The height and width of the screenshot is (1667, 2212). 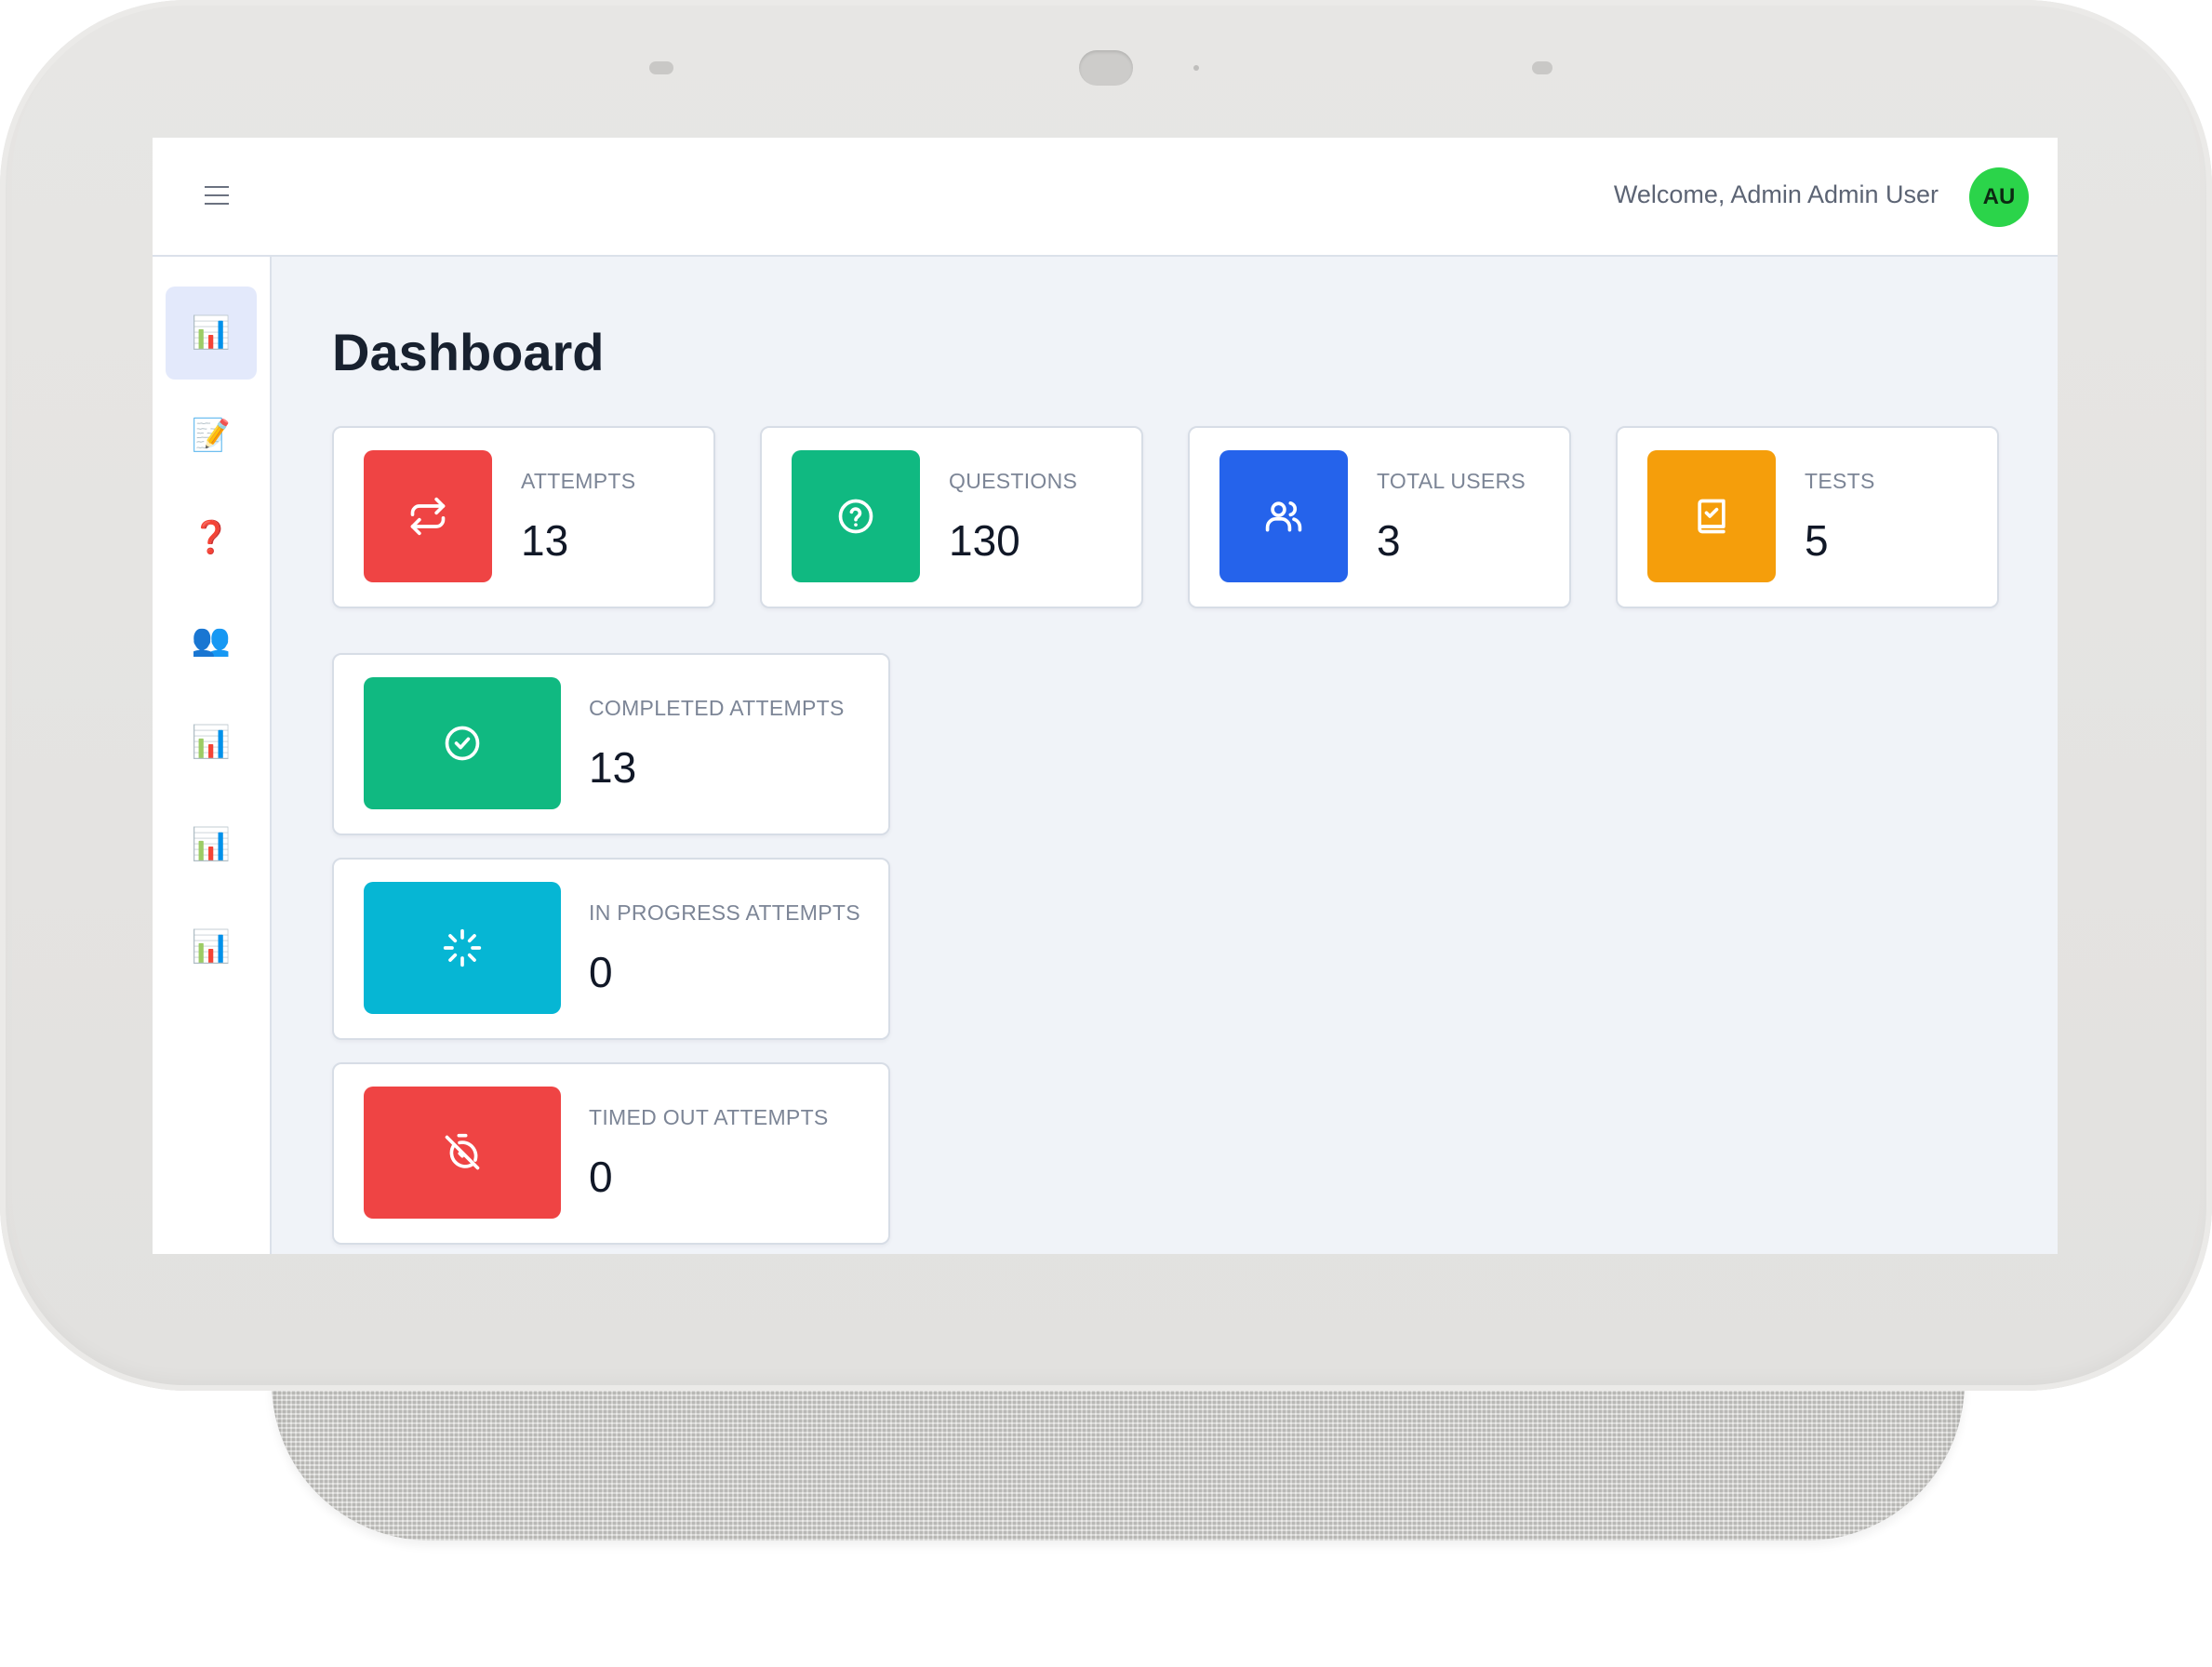 I want to click on stat-card-tests: TESTS 5, so click(x=1808, y=517).